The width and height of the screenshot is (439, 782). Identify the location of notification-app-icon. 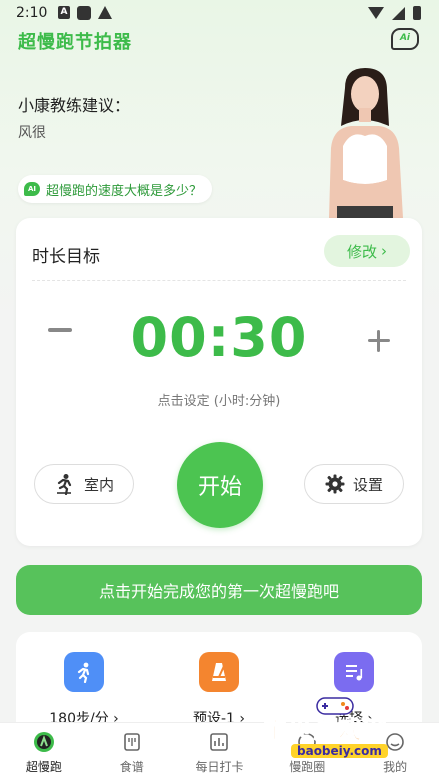
(84, 13).